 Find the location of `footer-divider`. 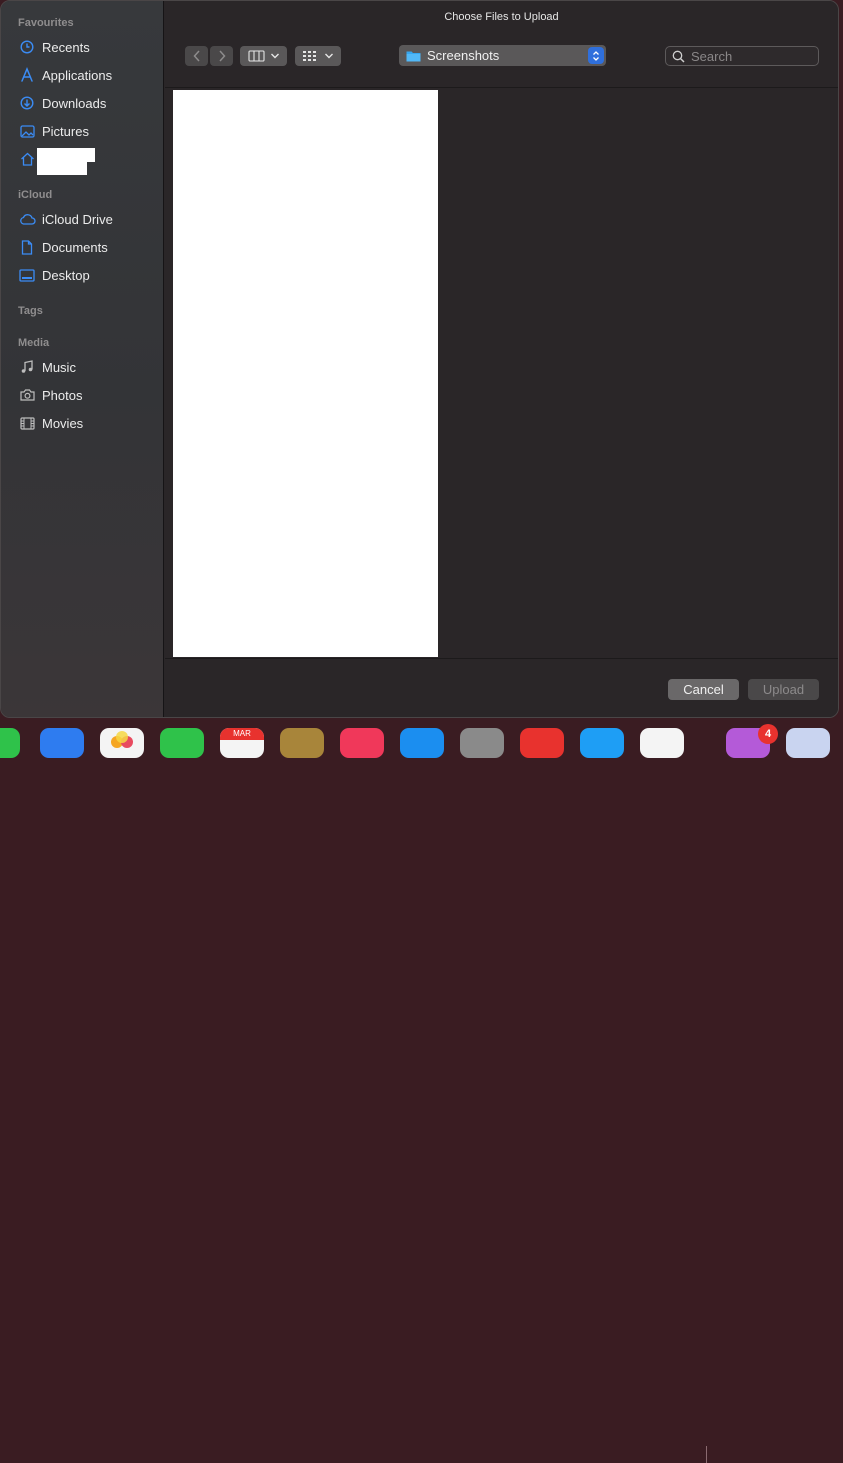

footer-divider is located at coordinates (501, 658).